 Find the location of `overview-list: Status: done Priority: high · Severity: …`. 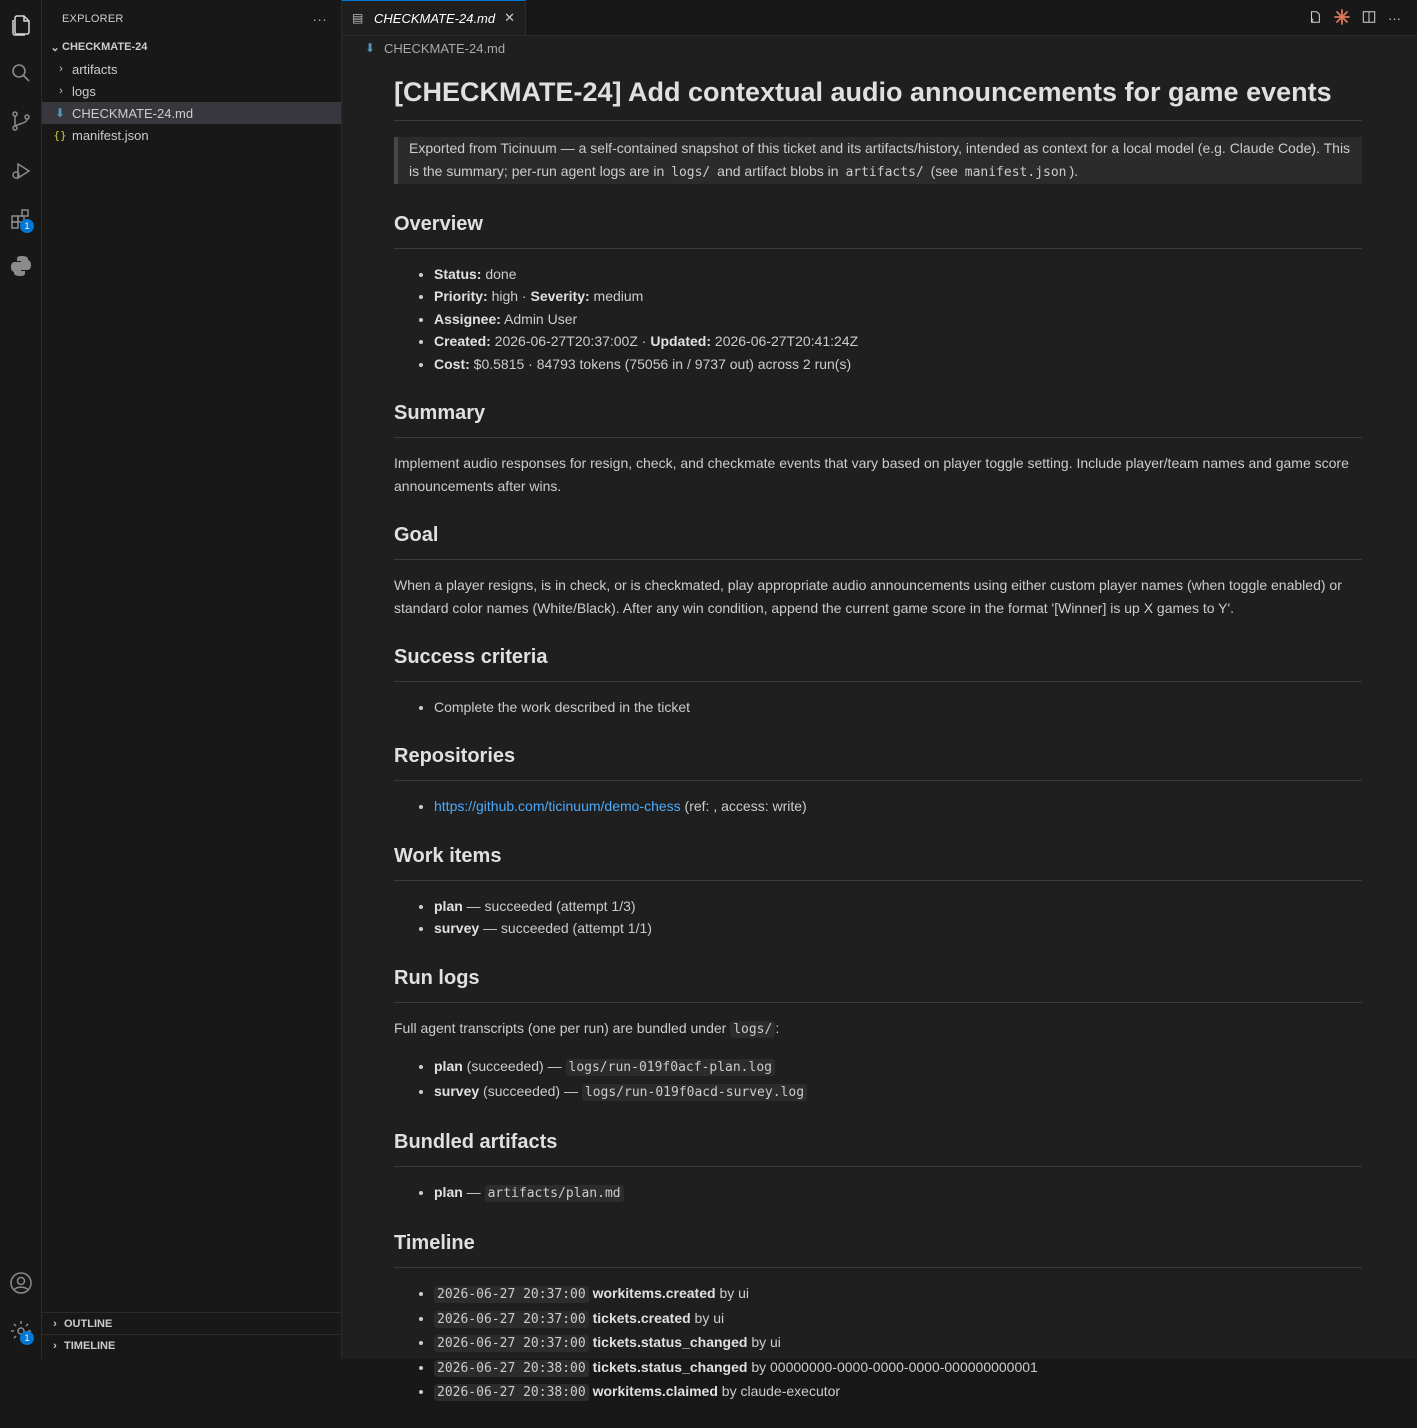

overview-list: Status: done Priority: high · Severity: … is located at coordinates (878, 319).